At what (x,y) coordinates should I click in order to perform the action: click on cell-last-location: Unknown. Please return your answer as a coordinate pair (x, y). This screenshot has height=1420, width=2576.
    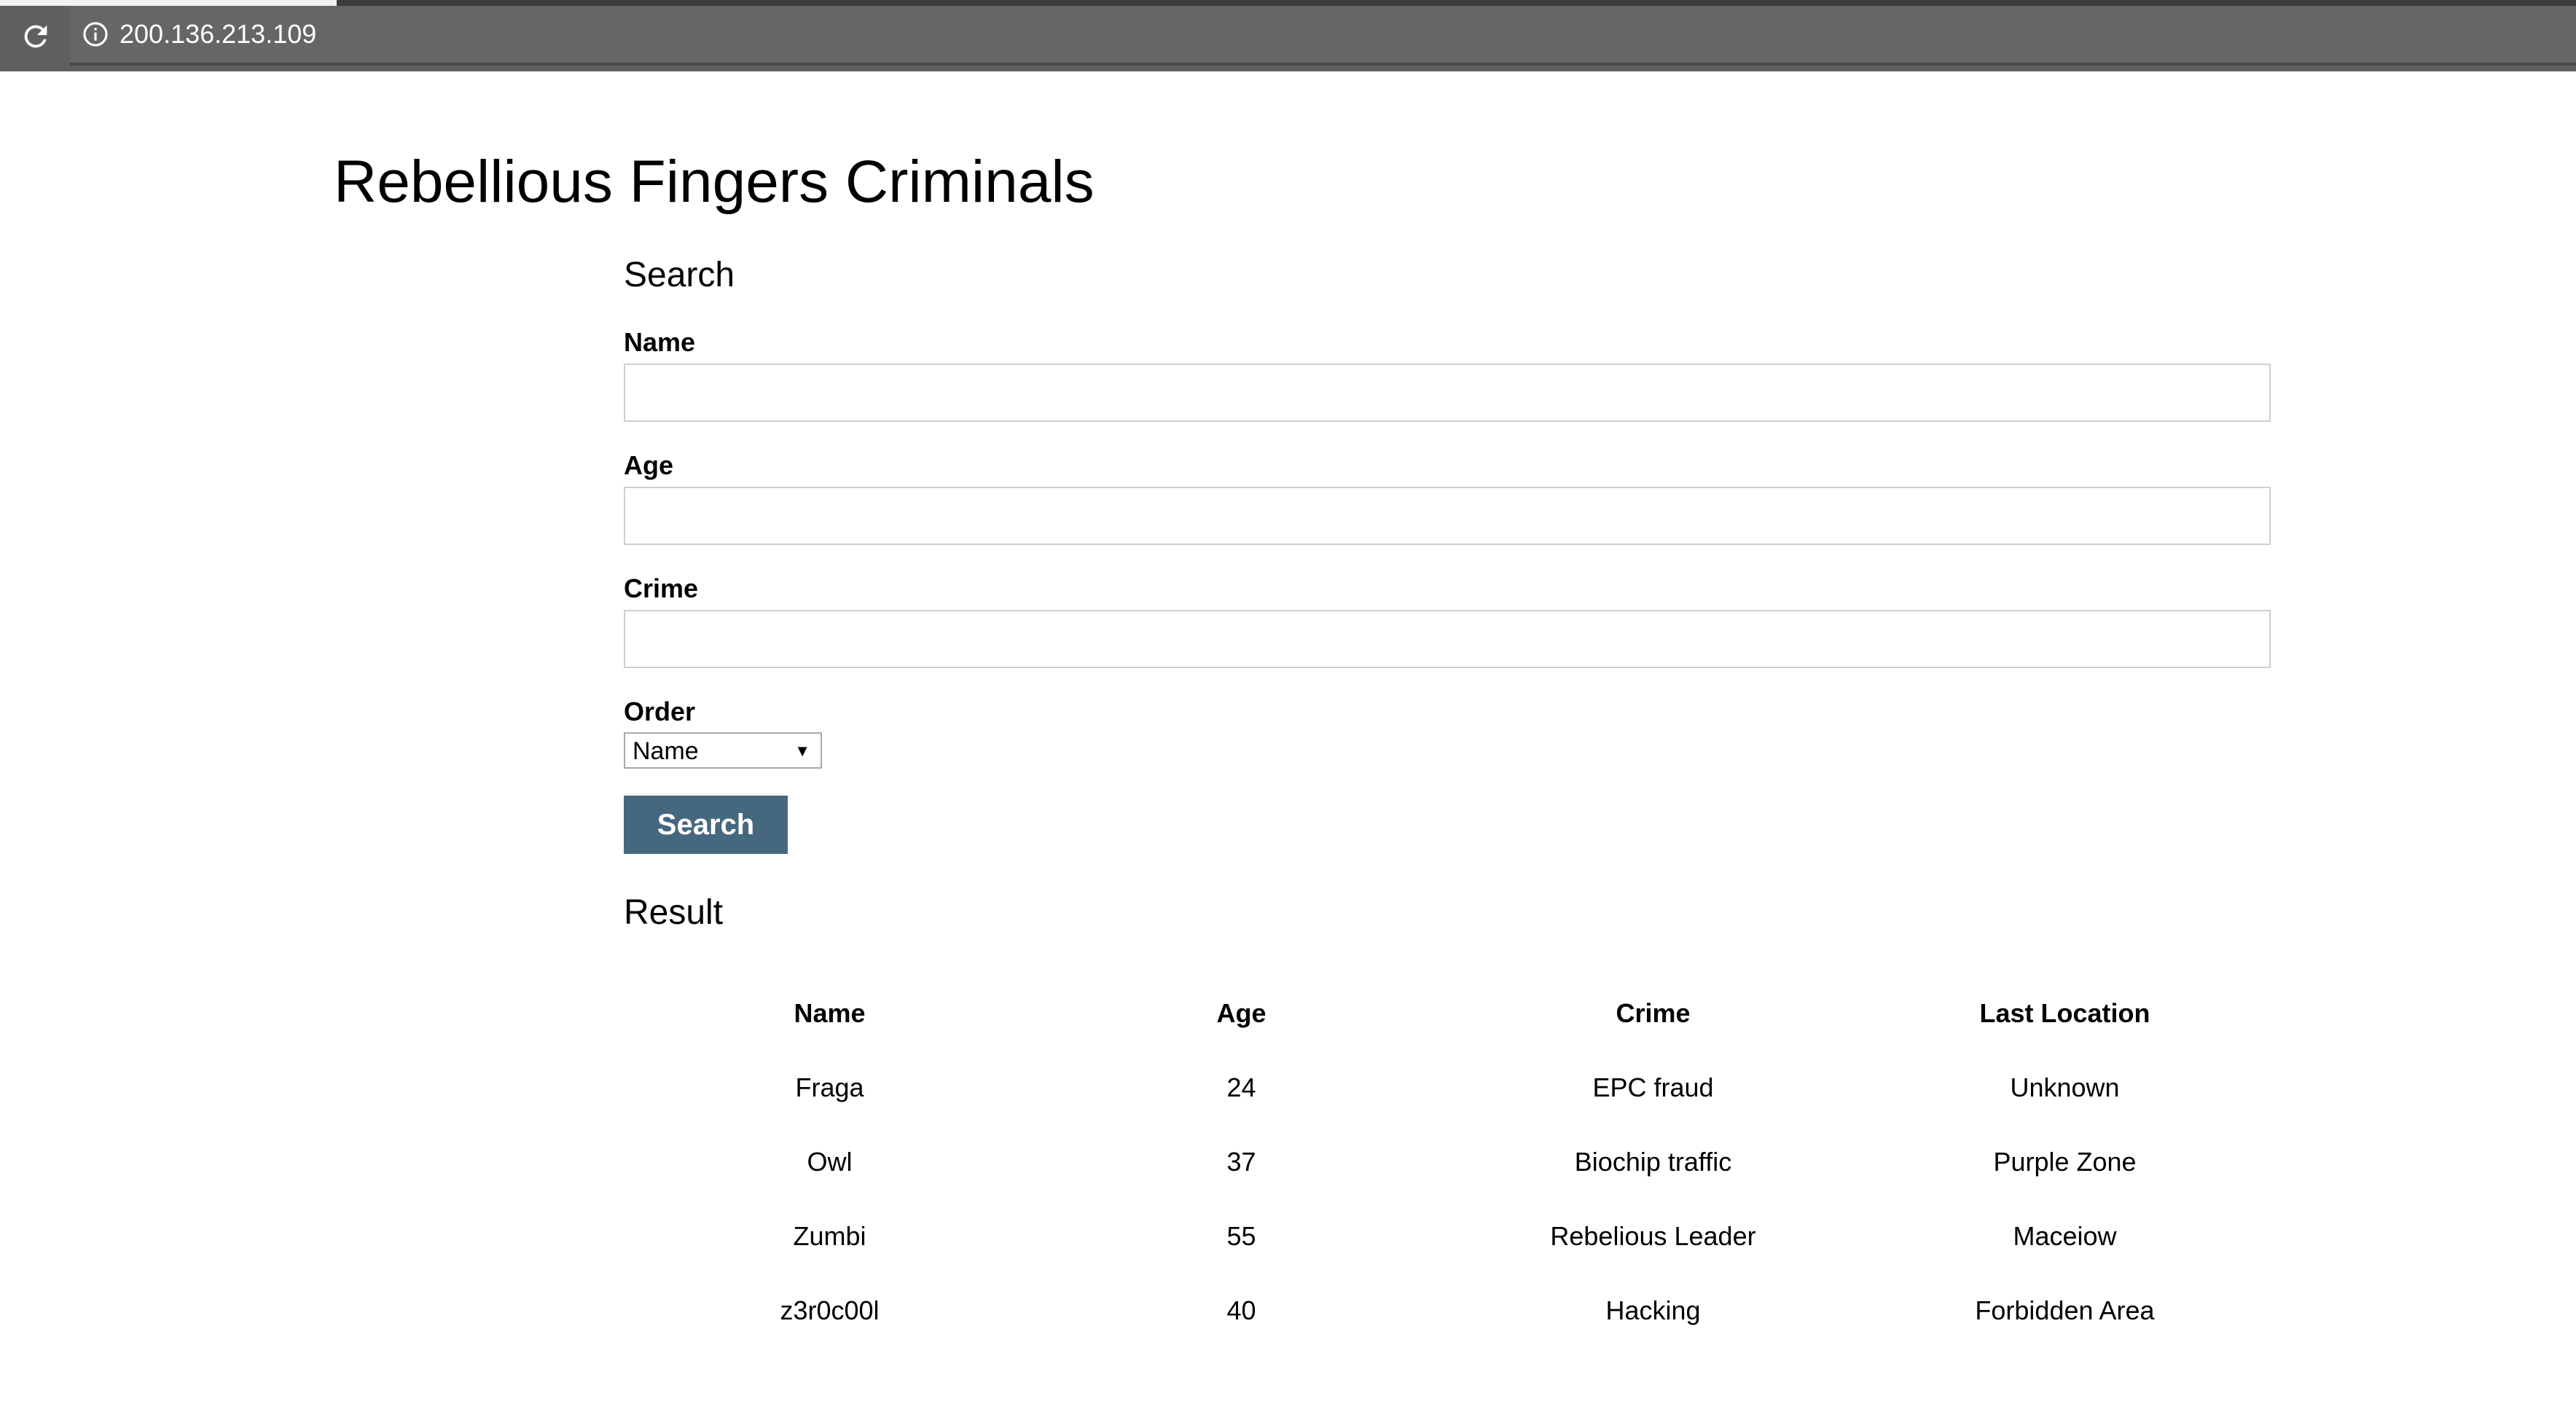
    Looking at the image, I should click on (2065, 1087).